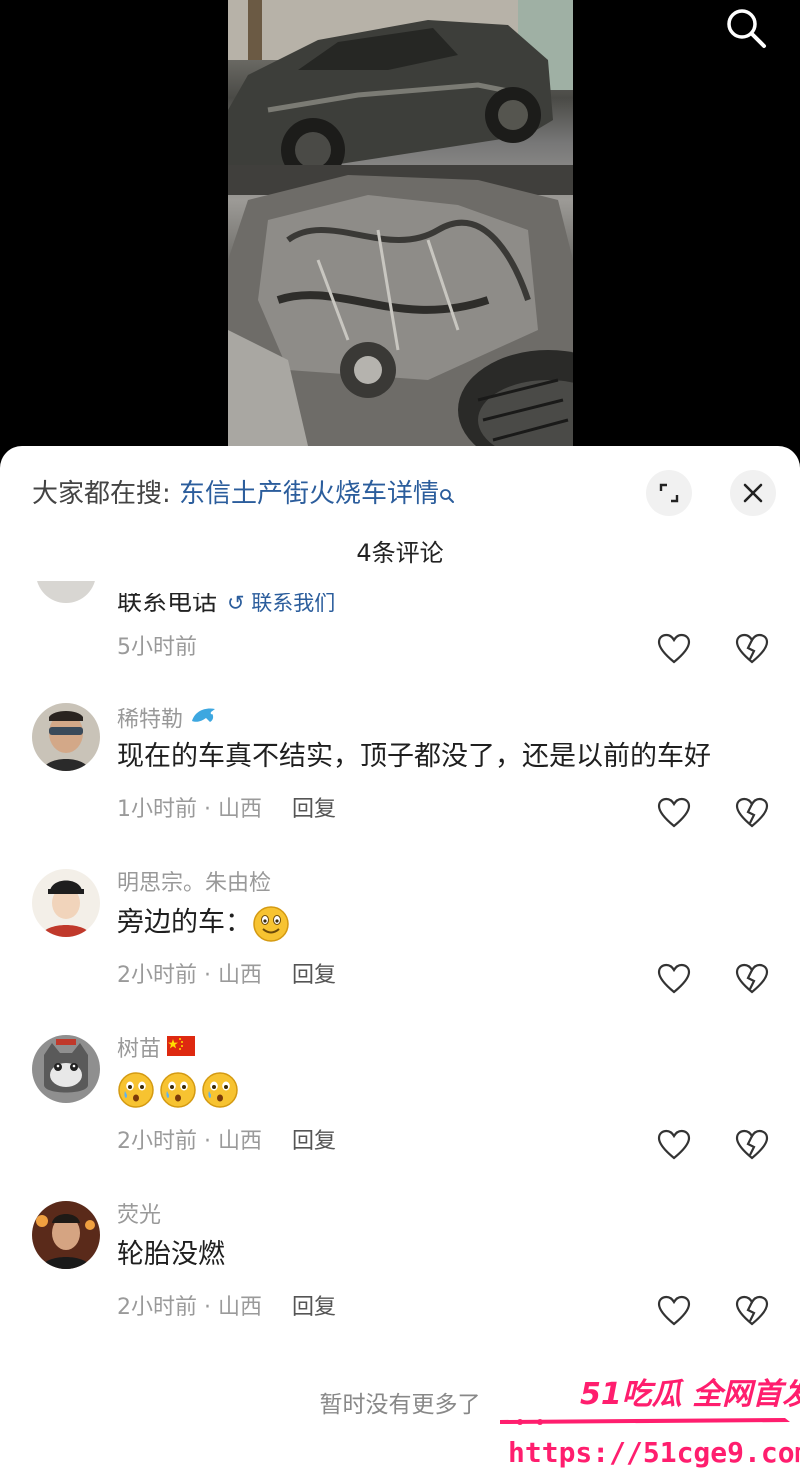  I want to click on username-text: 稀特勒, so click(150, 720).